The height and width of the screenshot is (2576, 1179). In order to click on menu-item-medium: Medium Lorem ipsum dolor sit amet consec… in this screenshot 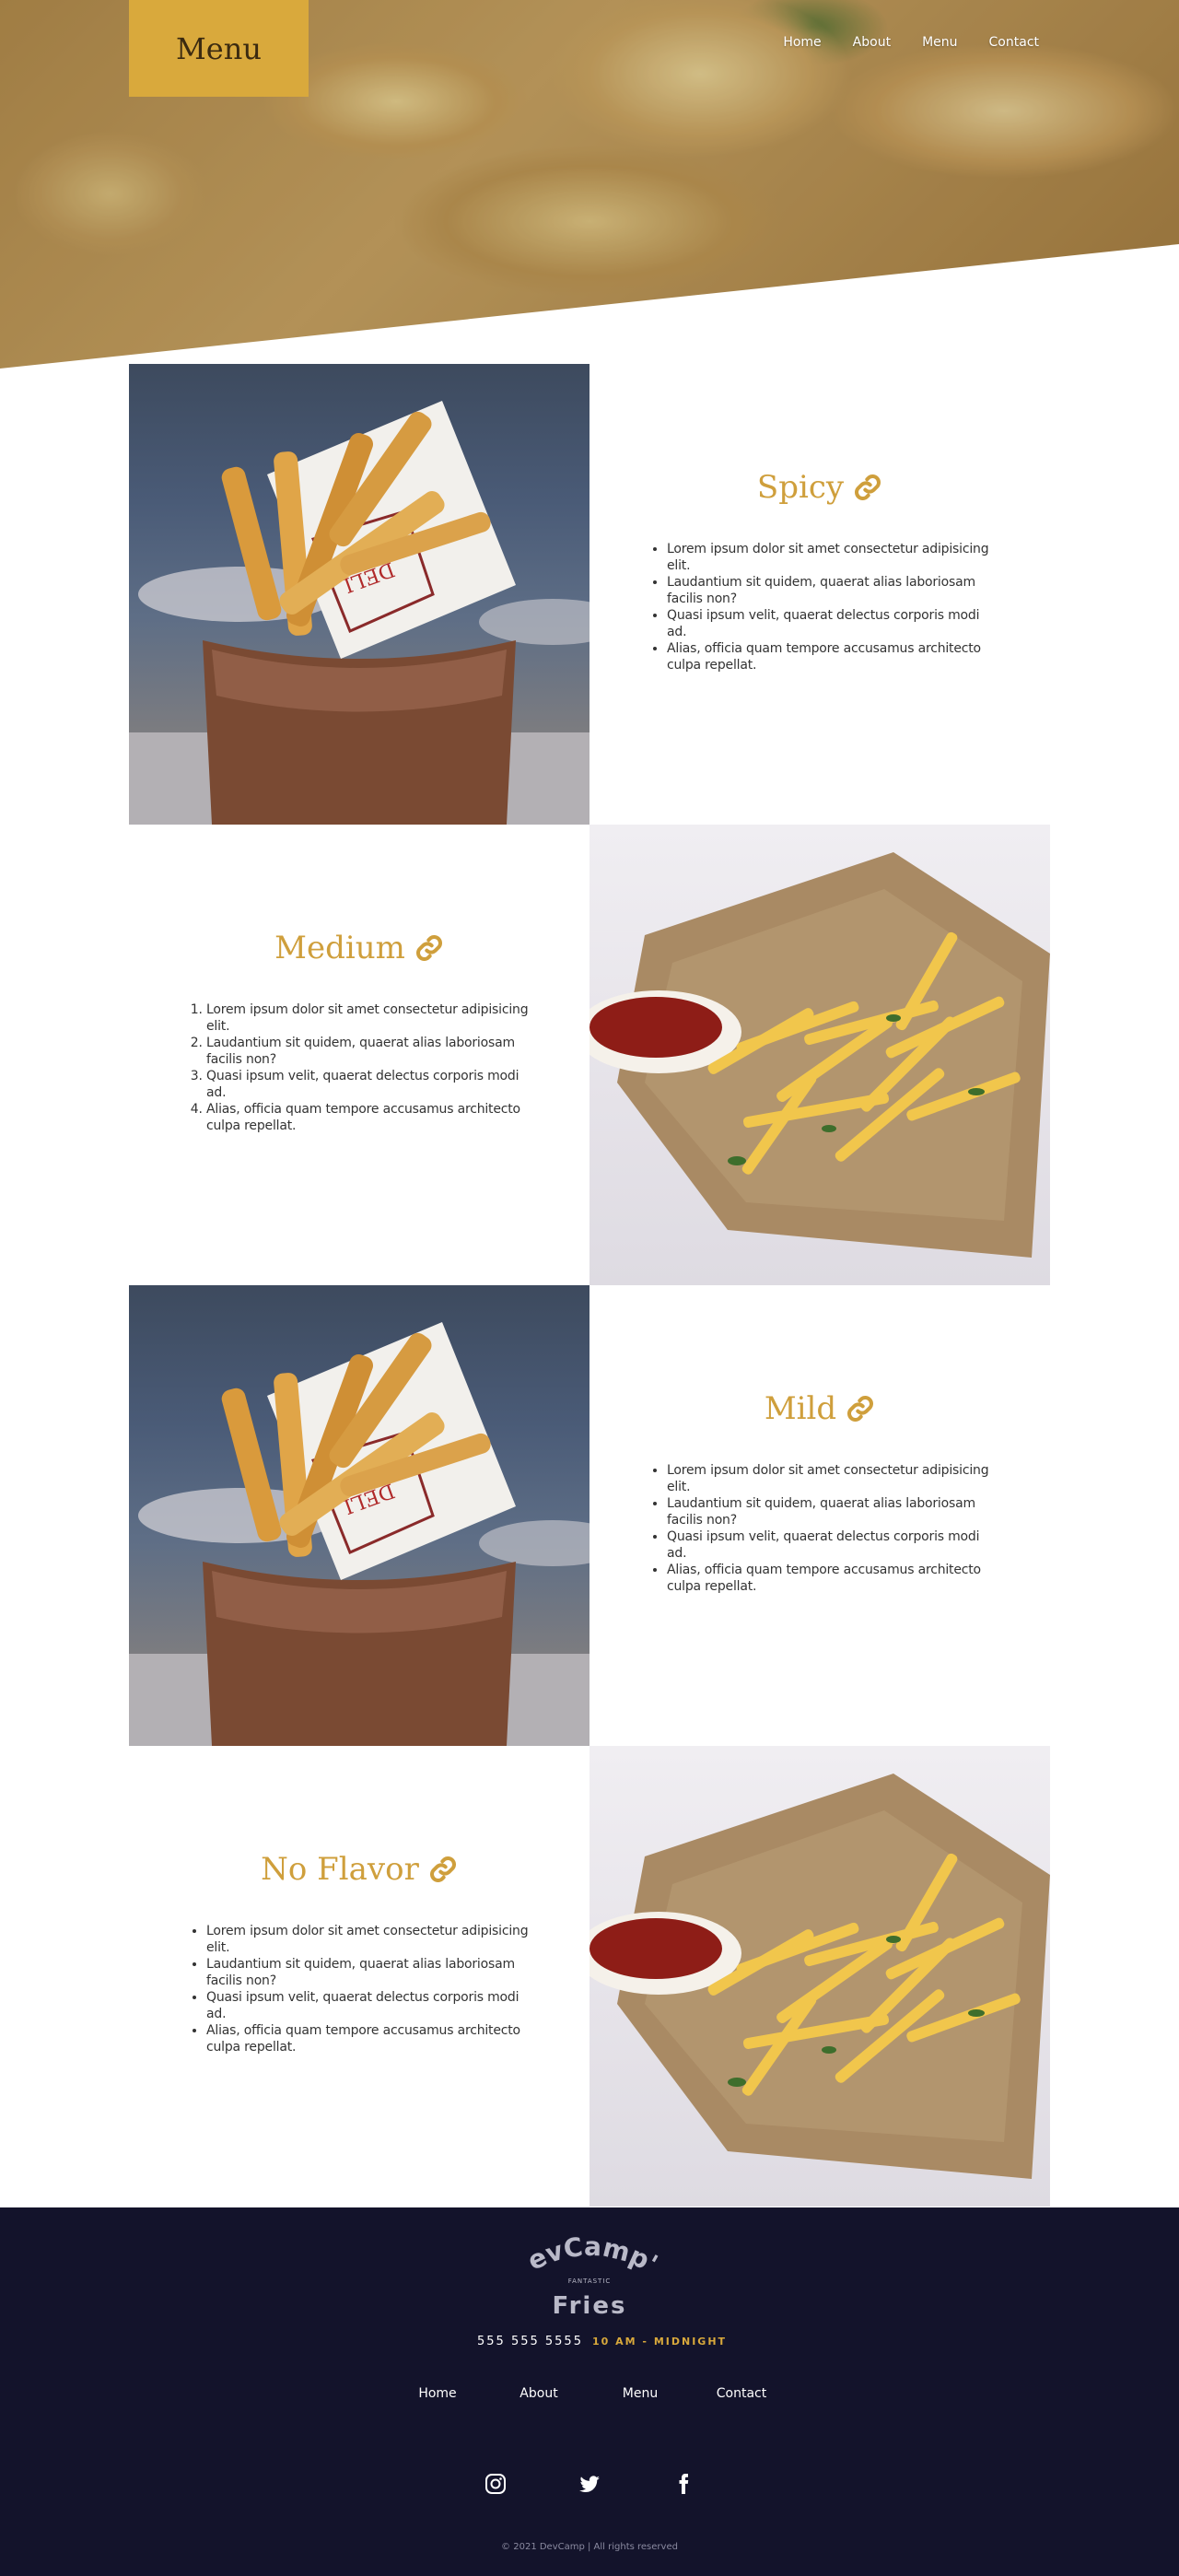, I will do `click(359, 1055)`.